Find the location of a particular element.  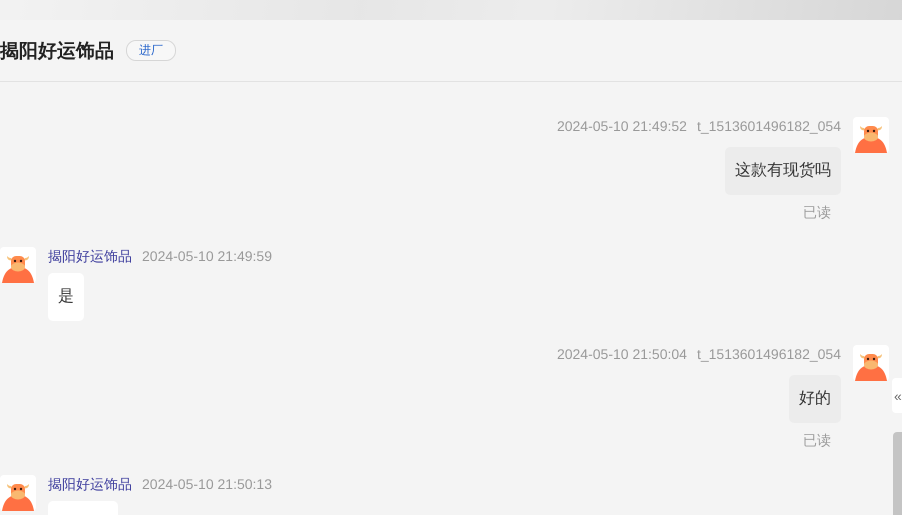

message-time: 2024-05-10 21:50:13 is located at coordinates (207, 484).